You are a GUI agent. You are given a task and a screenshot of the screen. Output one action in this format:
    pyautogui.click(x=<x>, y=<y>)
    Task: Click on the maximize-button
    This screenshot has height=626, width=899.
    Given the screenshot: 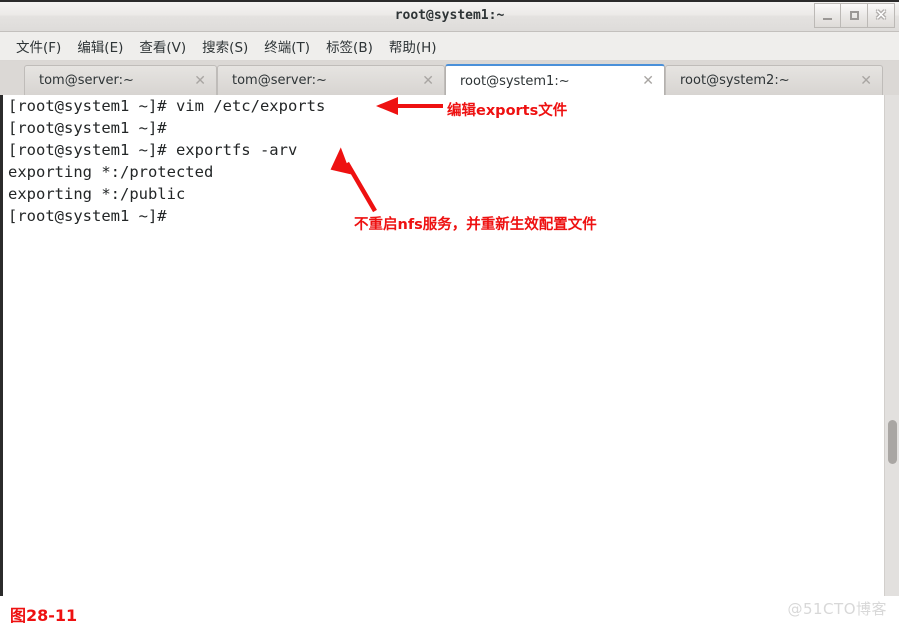 What is the action you would take?
    pyautogui.click(x=854, y=15)
    